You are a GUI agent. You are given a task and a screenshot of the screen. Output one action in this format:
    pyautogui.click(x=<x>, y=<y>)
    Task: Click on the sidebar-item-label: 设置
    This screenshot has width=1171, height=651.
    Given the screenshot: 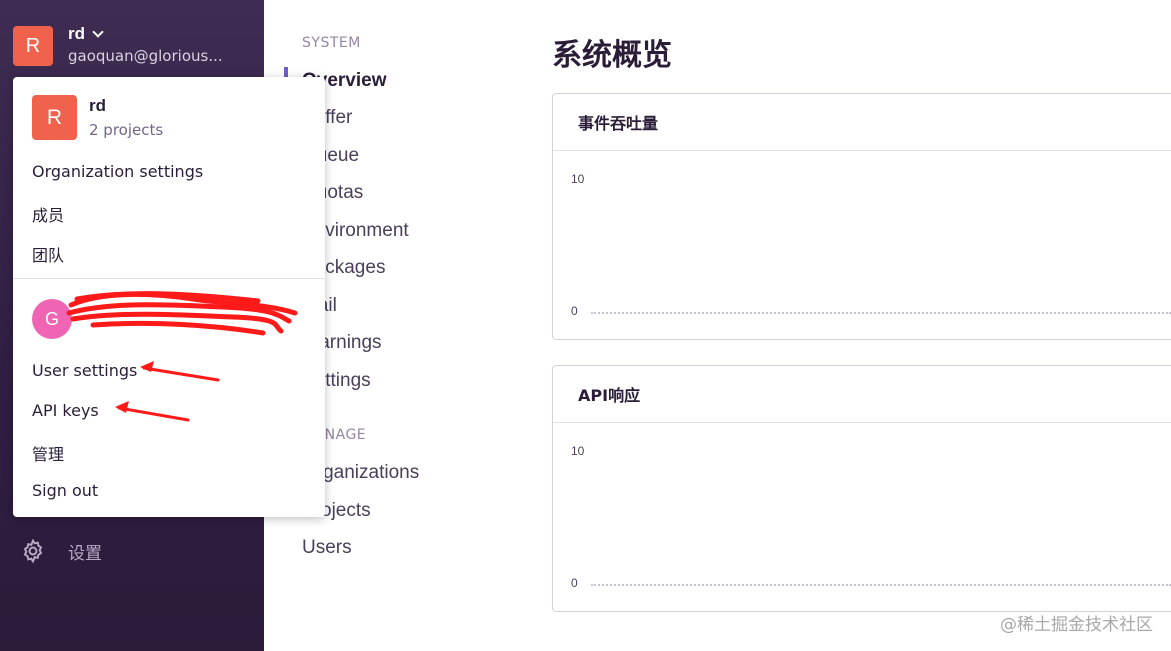 What is the action you would take?
    pyautogui.click(x=85, y=553)
    